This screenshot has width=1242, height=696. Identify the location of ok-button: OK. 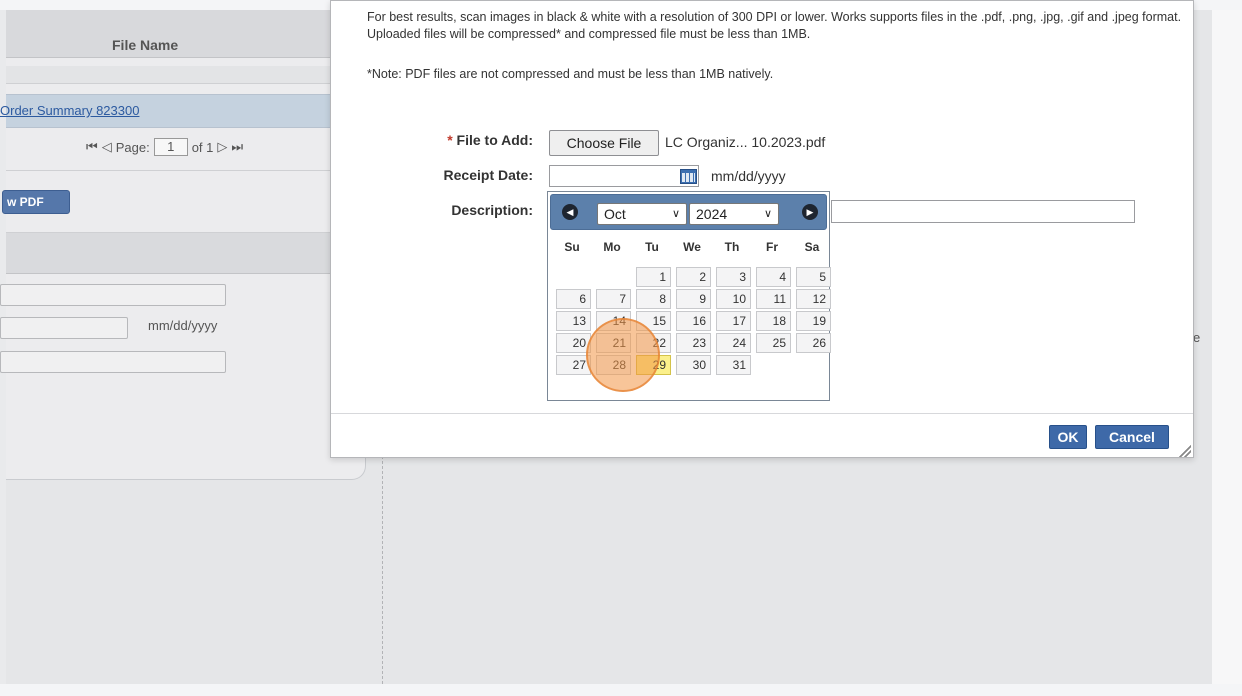
(1068, 437).